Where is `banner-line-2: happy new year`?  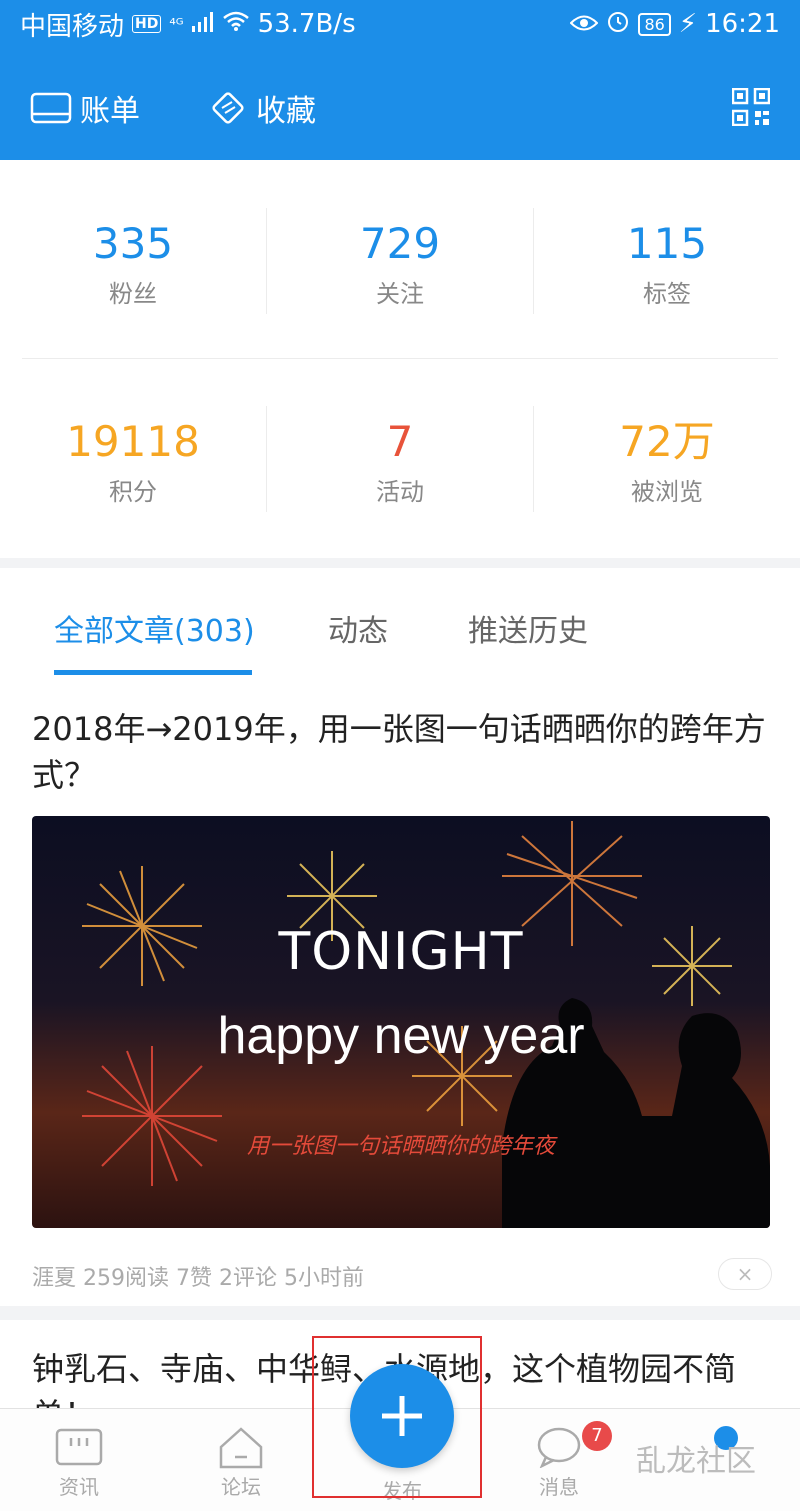 banner-line-2: happy new year is located at coordinates (401, 1036).